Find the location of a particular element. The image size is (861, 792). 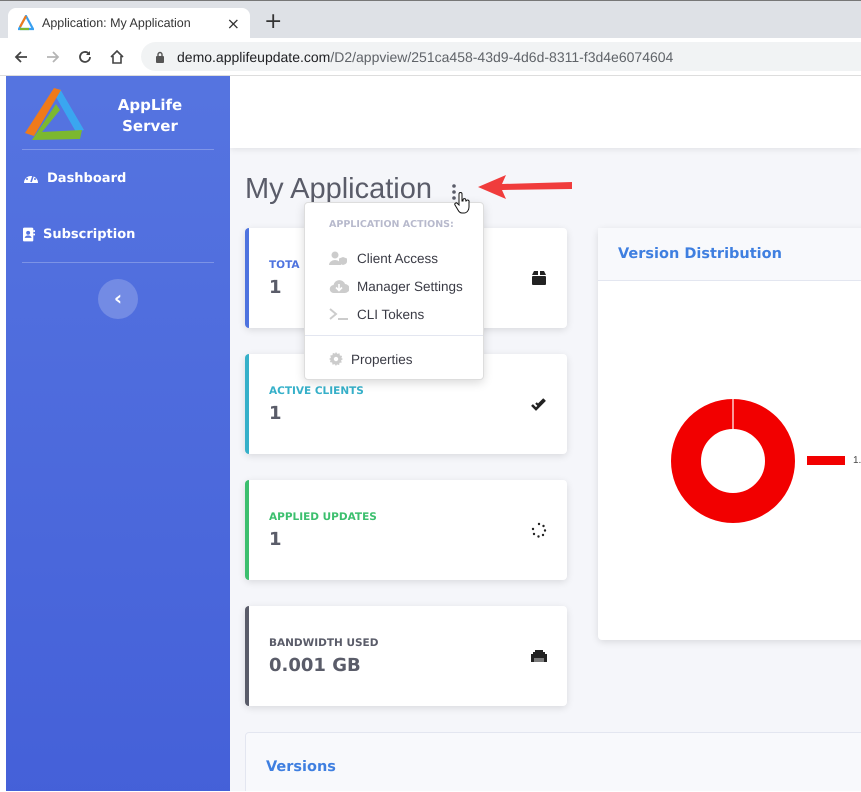

menu-item: Client Access is located at coordinates (394, 258).